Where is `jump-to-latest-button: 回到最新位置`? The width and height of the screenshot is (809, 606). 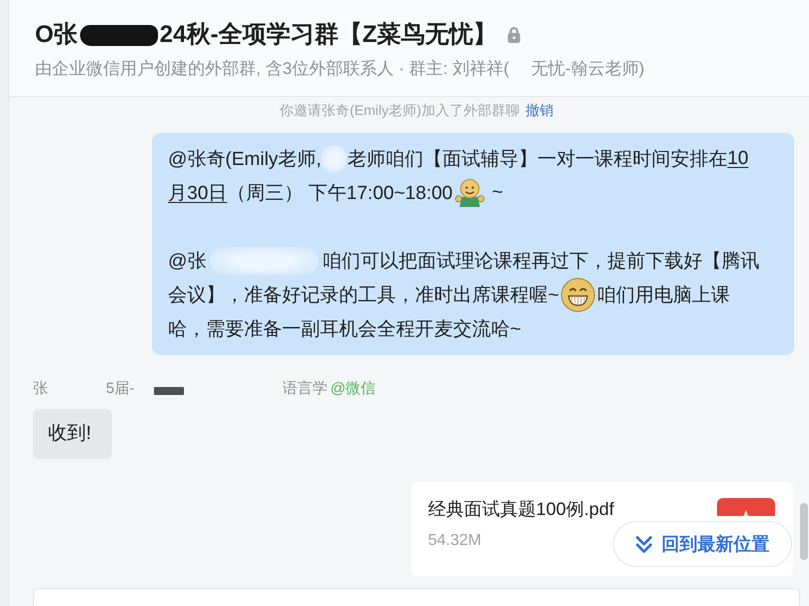 jump-to-latest-button: 回到最新位置 is located at coordinates (702, 544).